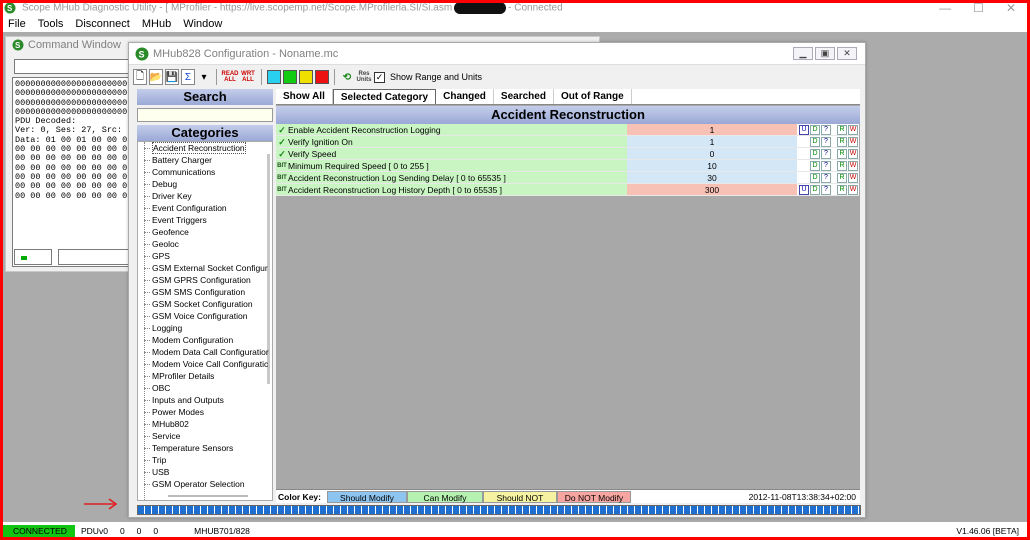 The image size is (1030, 540). Describe the element at coordinates (205, 292) in the screenshot. I see `category-item: GSM SMS Configuration` at that location.